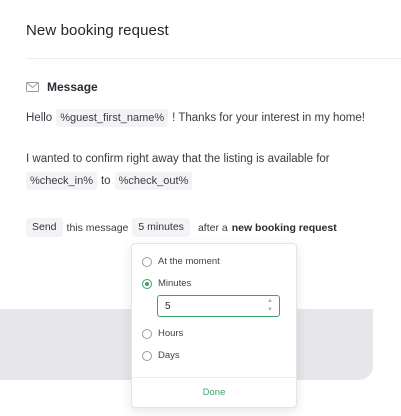  I want to click on option-label: At the moment, so click(189, 261).